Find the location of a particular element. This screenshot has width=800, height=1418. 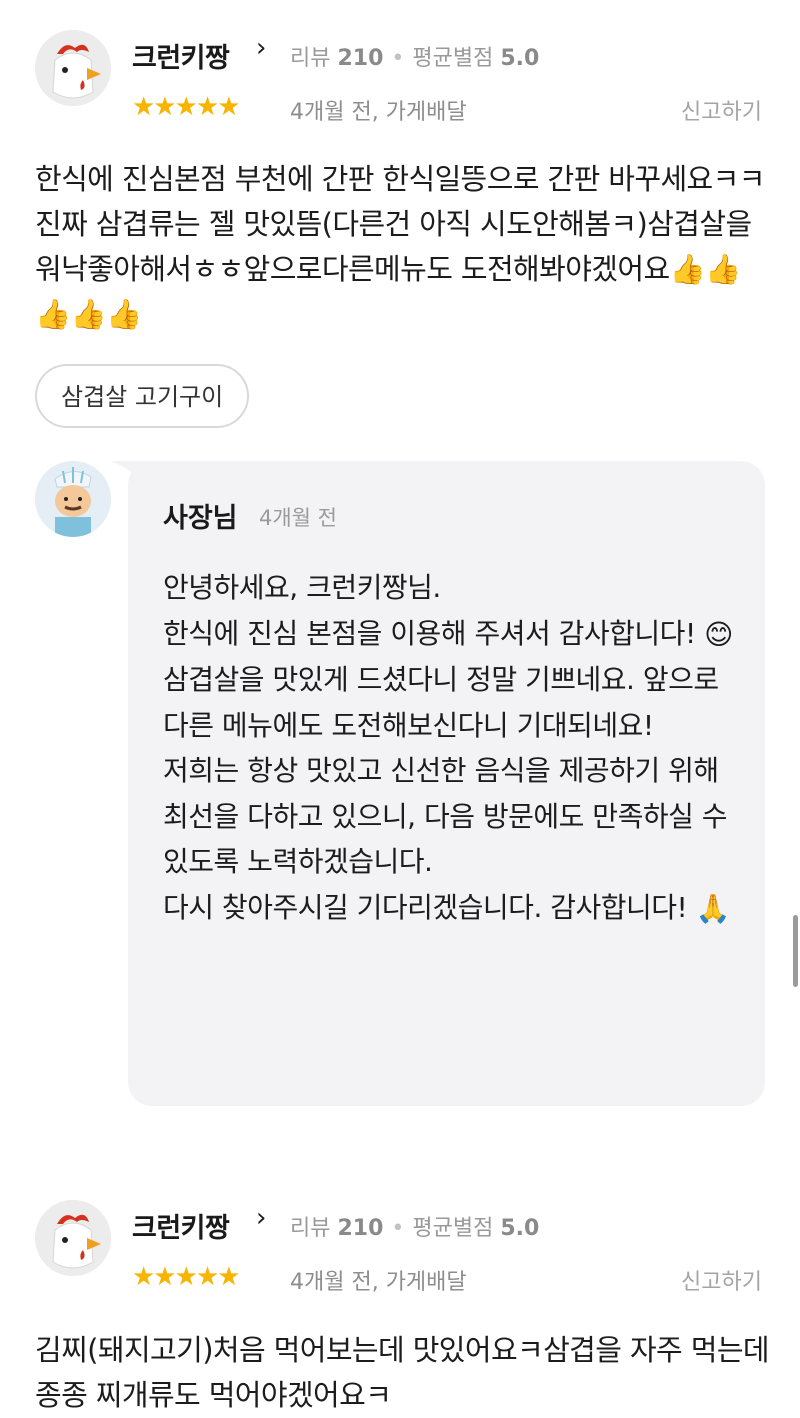

reply-line-greeting: 안녕하세요, 크런키짱님. is located at coordinates (302, 587).